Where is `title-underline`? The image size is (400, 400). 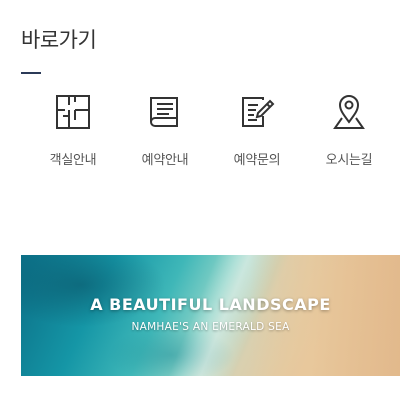
title-underline is located at coordinates (31, 73).